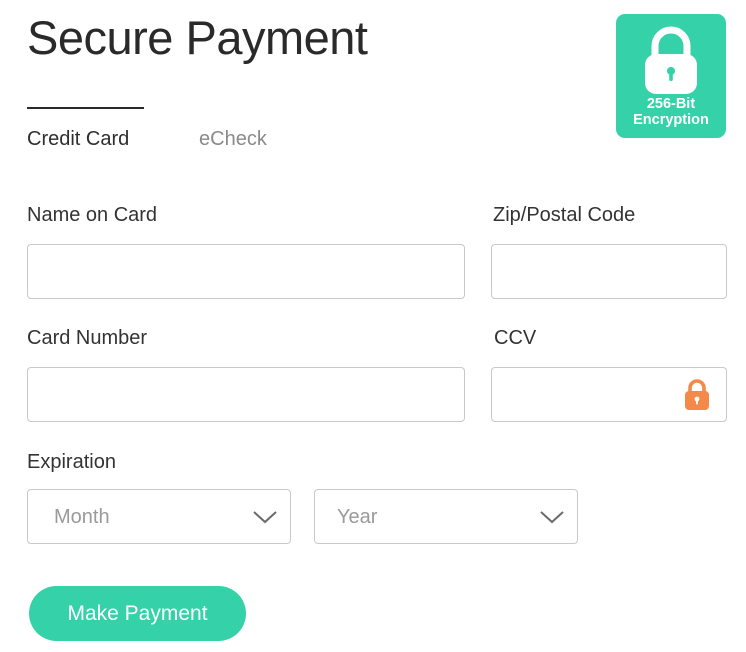  What do you see at coordinates (78, 139) in the screenshot?
I see `tab-credit-card: Credit Card` at bounding box center [78, 139].